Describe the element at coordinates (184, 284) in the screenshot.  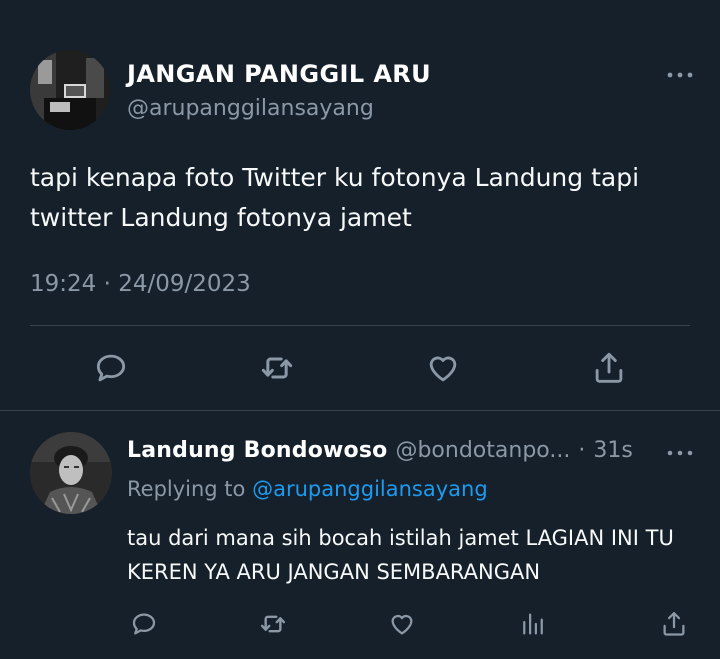
I see `tweet-date: 24/09/2023` at that location.